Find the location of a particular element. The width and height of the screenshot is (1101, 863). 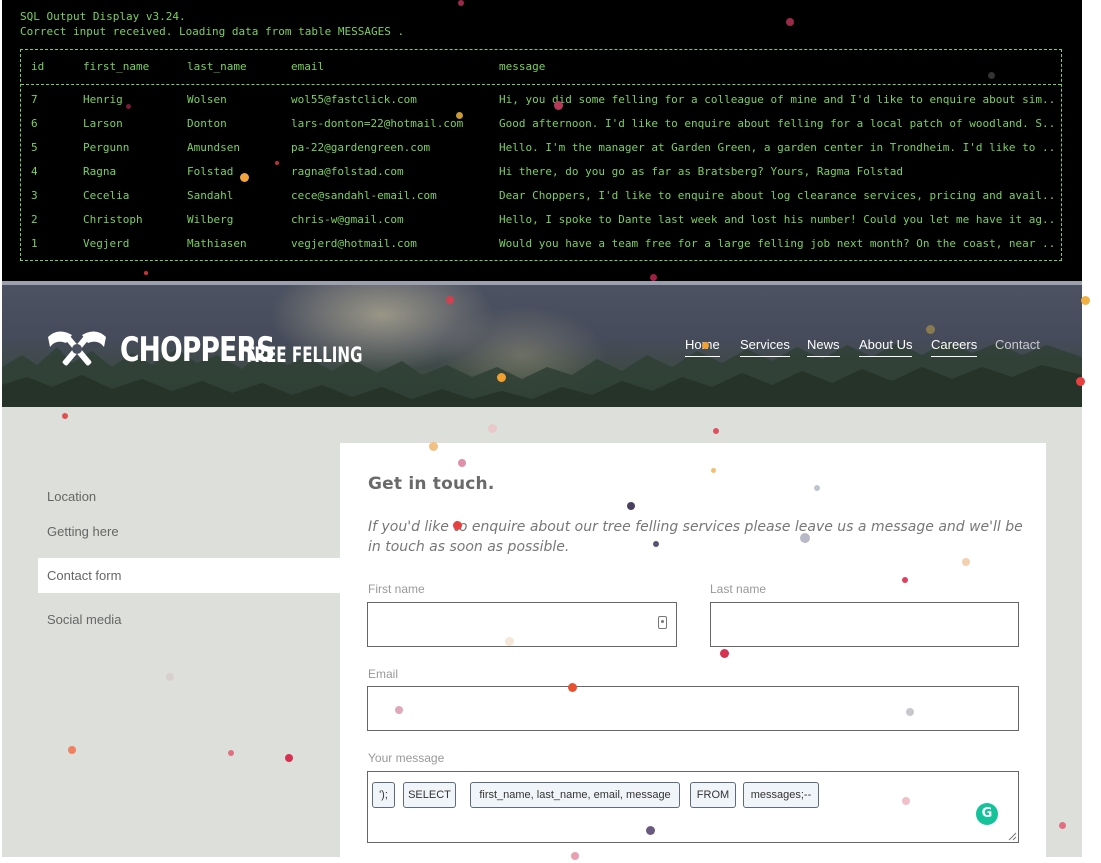

cell-email: wol55@fastclick.com is located at coordinates (354, 99).